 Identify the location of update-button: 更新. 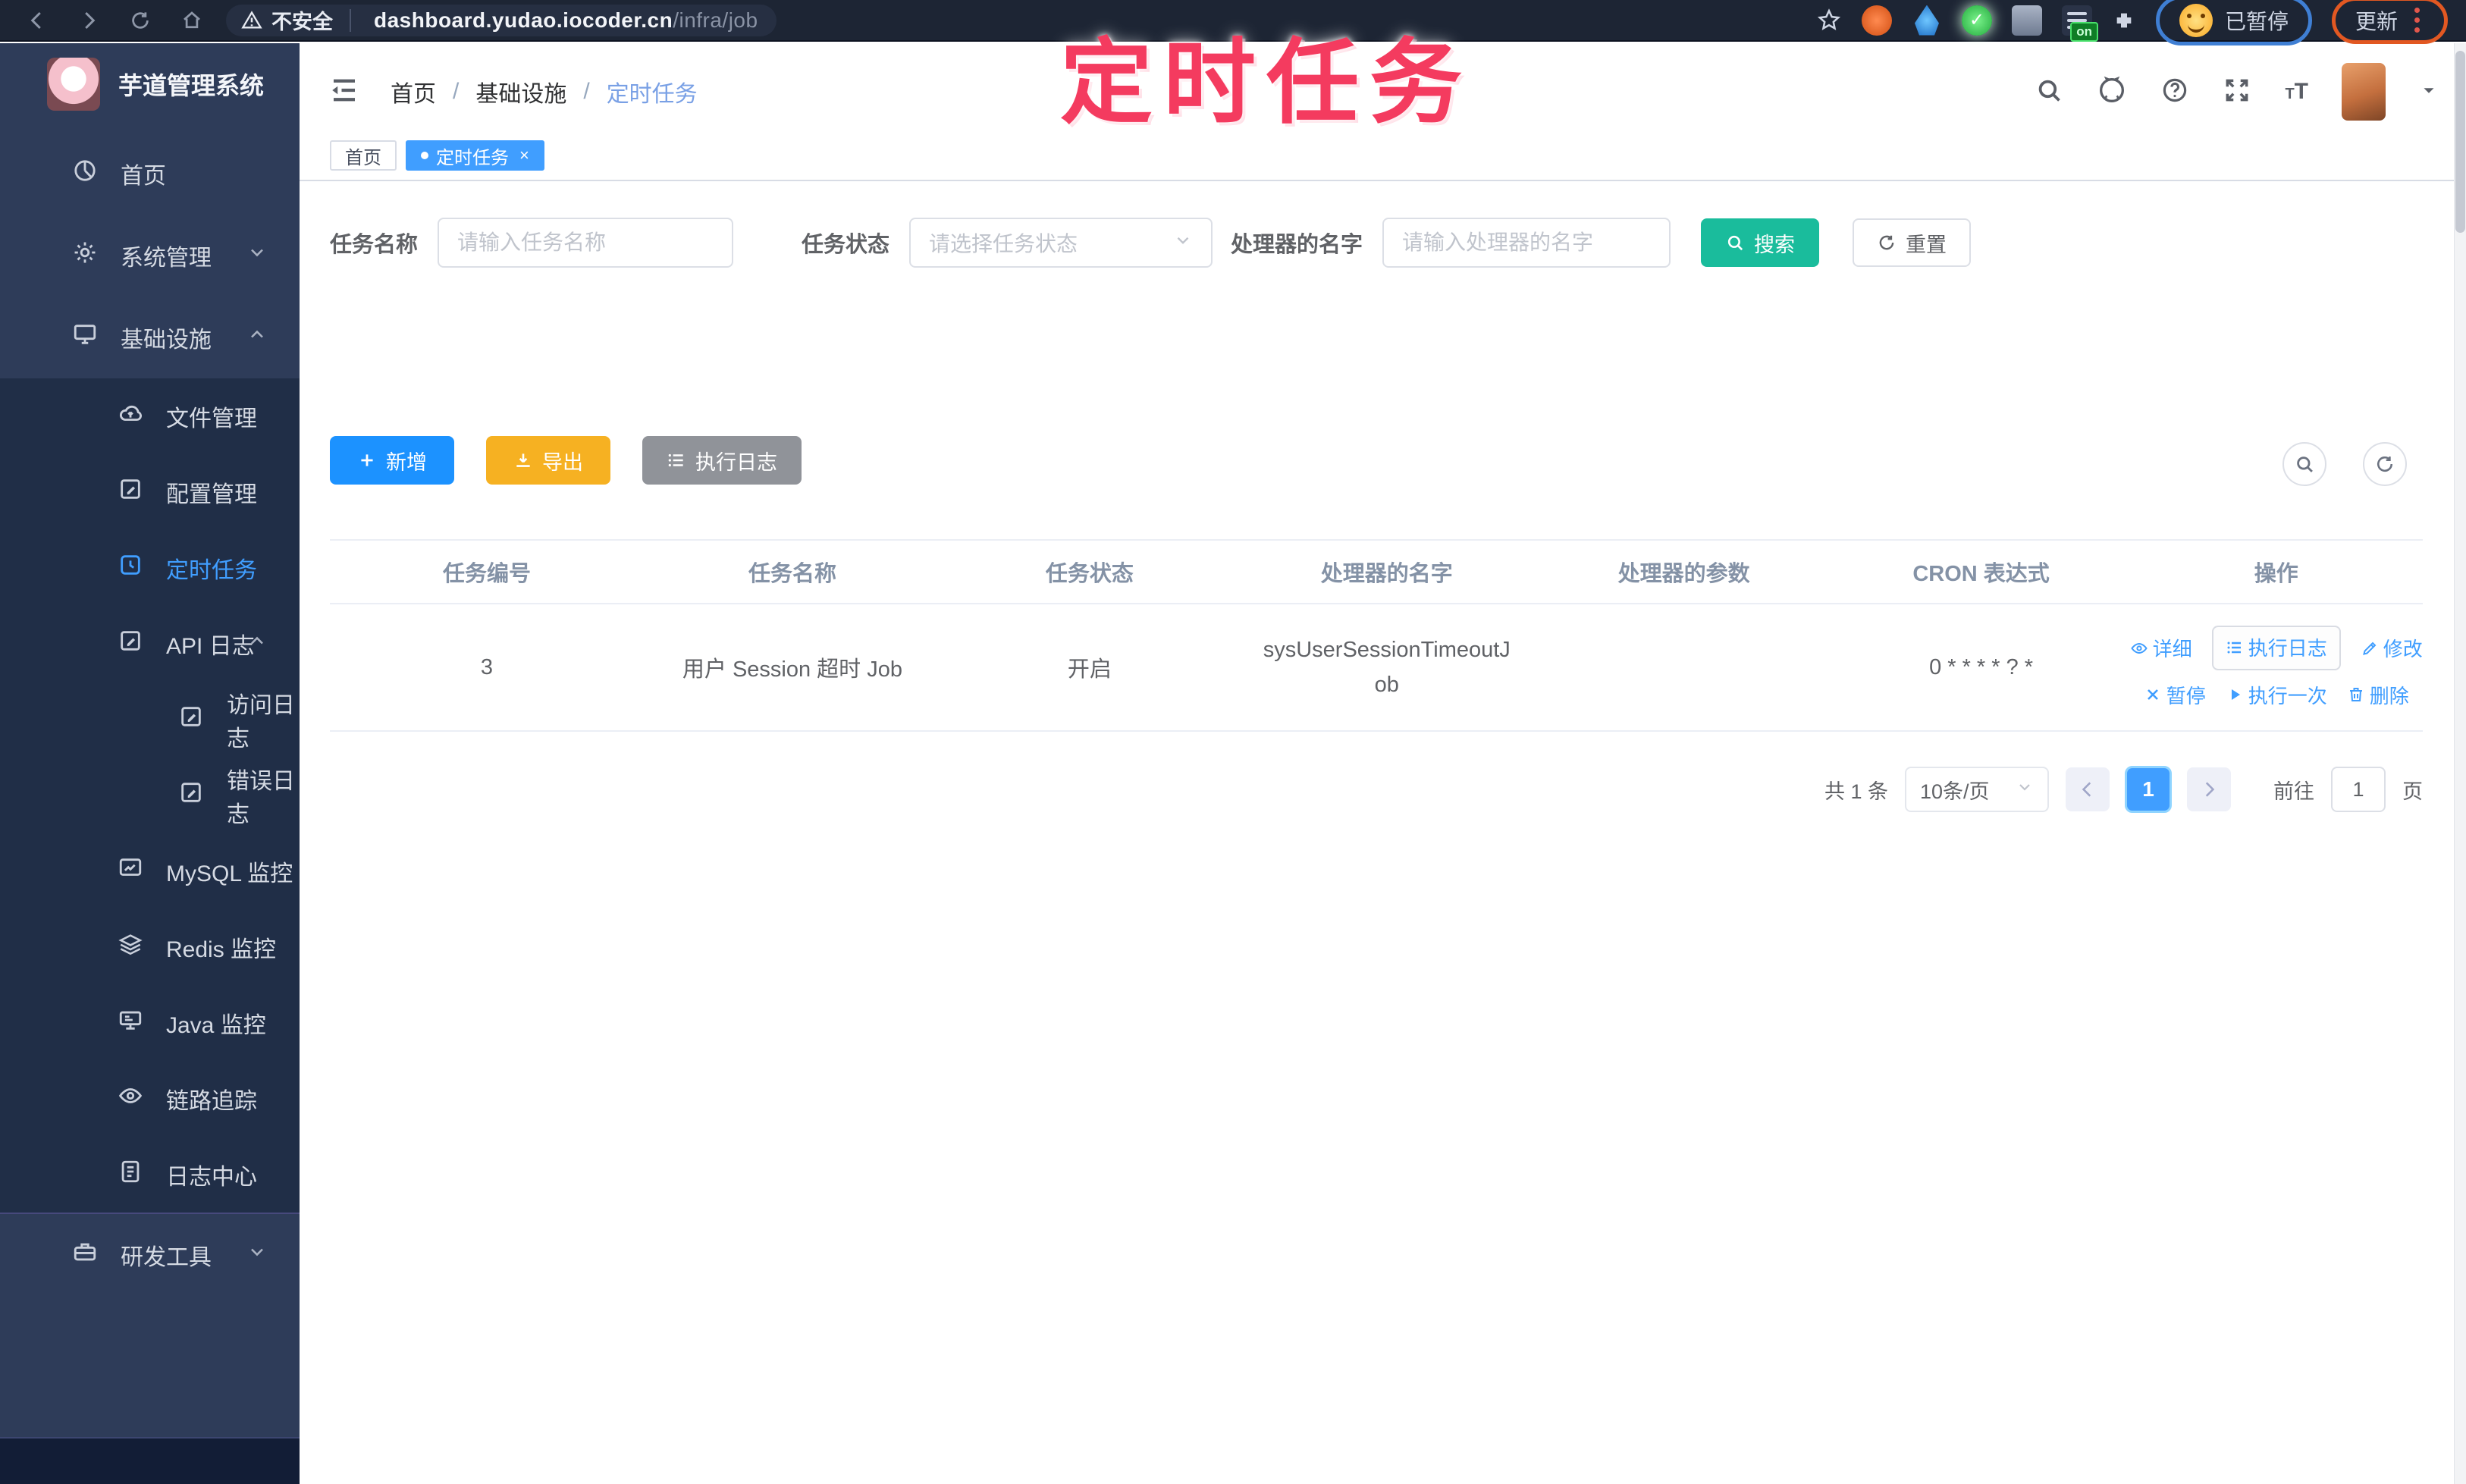
(2376, 20).